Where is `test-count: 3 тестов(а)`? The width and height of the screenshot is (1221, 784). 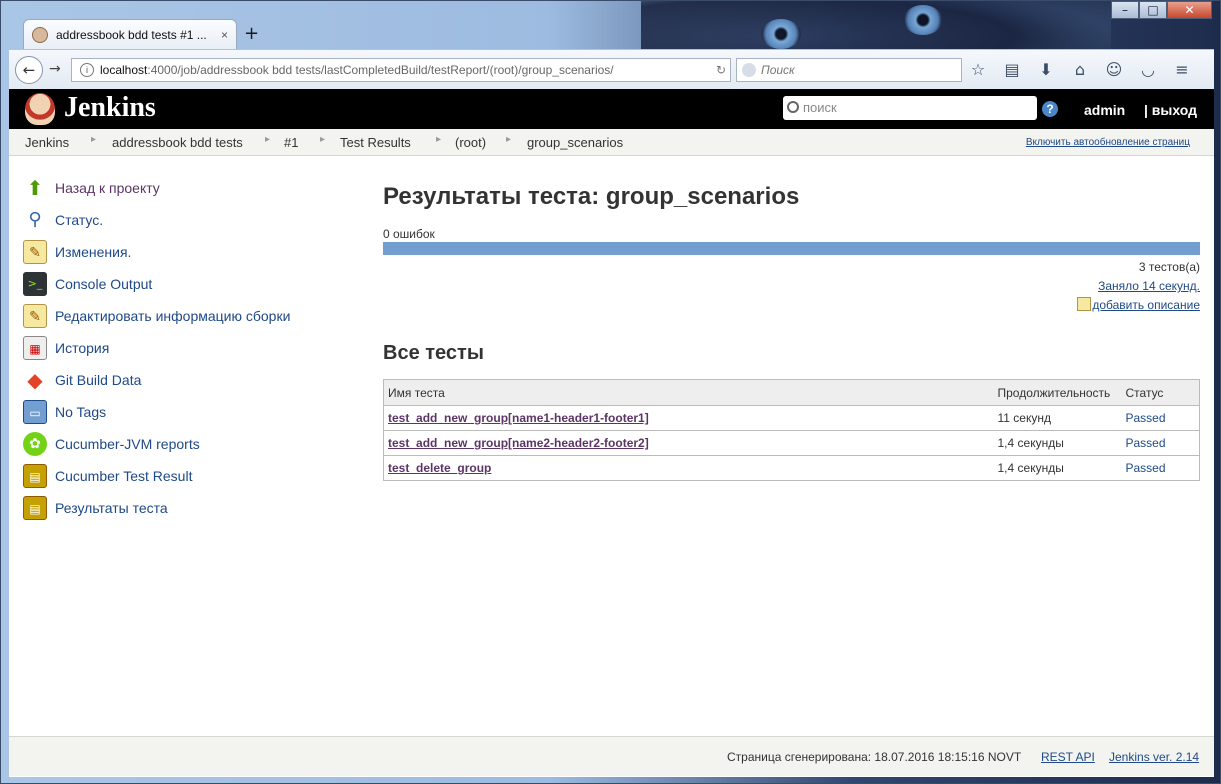
test-count: 3 тестов(а) is located at coordinates (1169, 267).